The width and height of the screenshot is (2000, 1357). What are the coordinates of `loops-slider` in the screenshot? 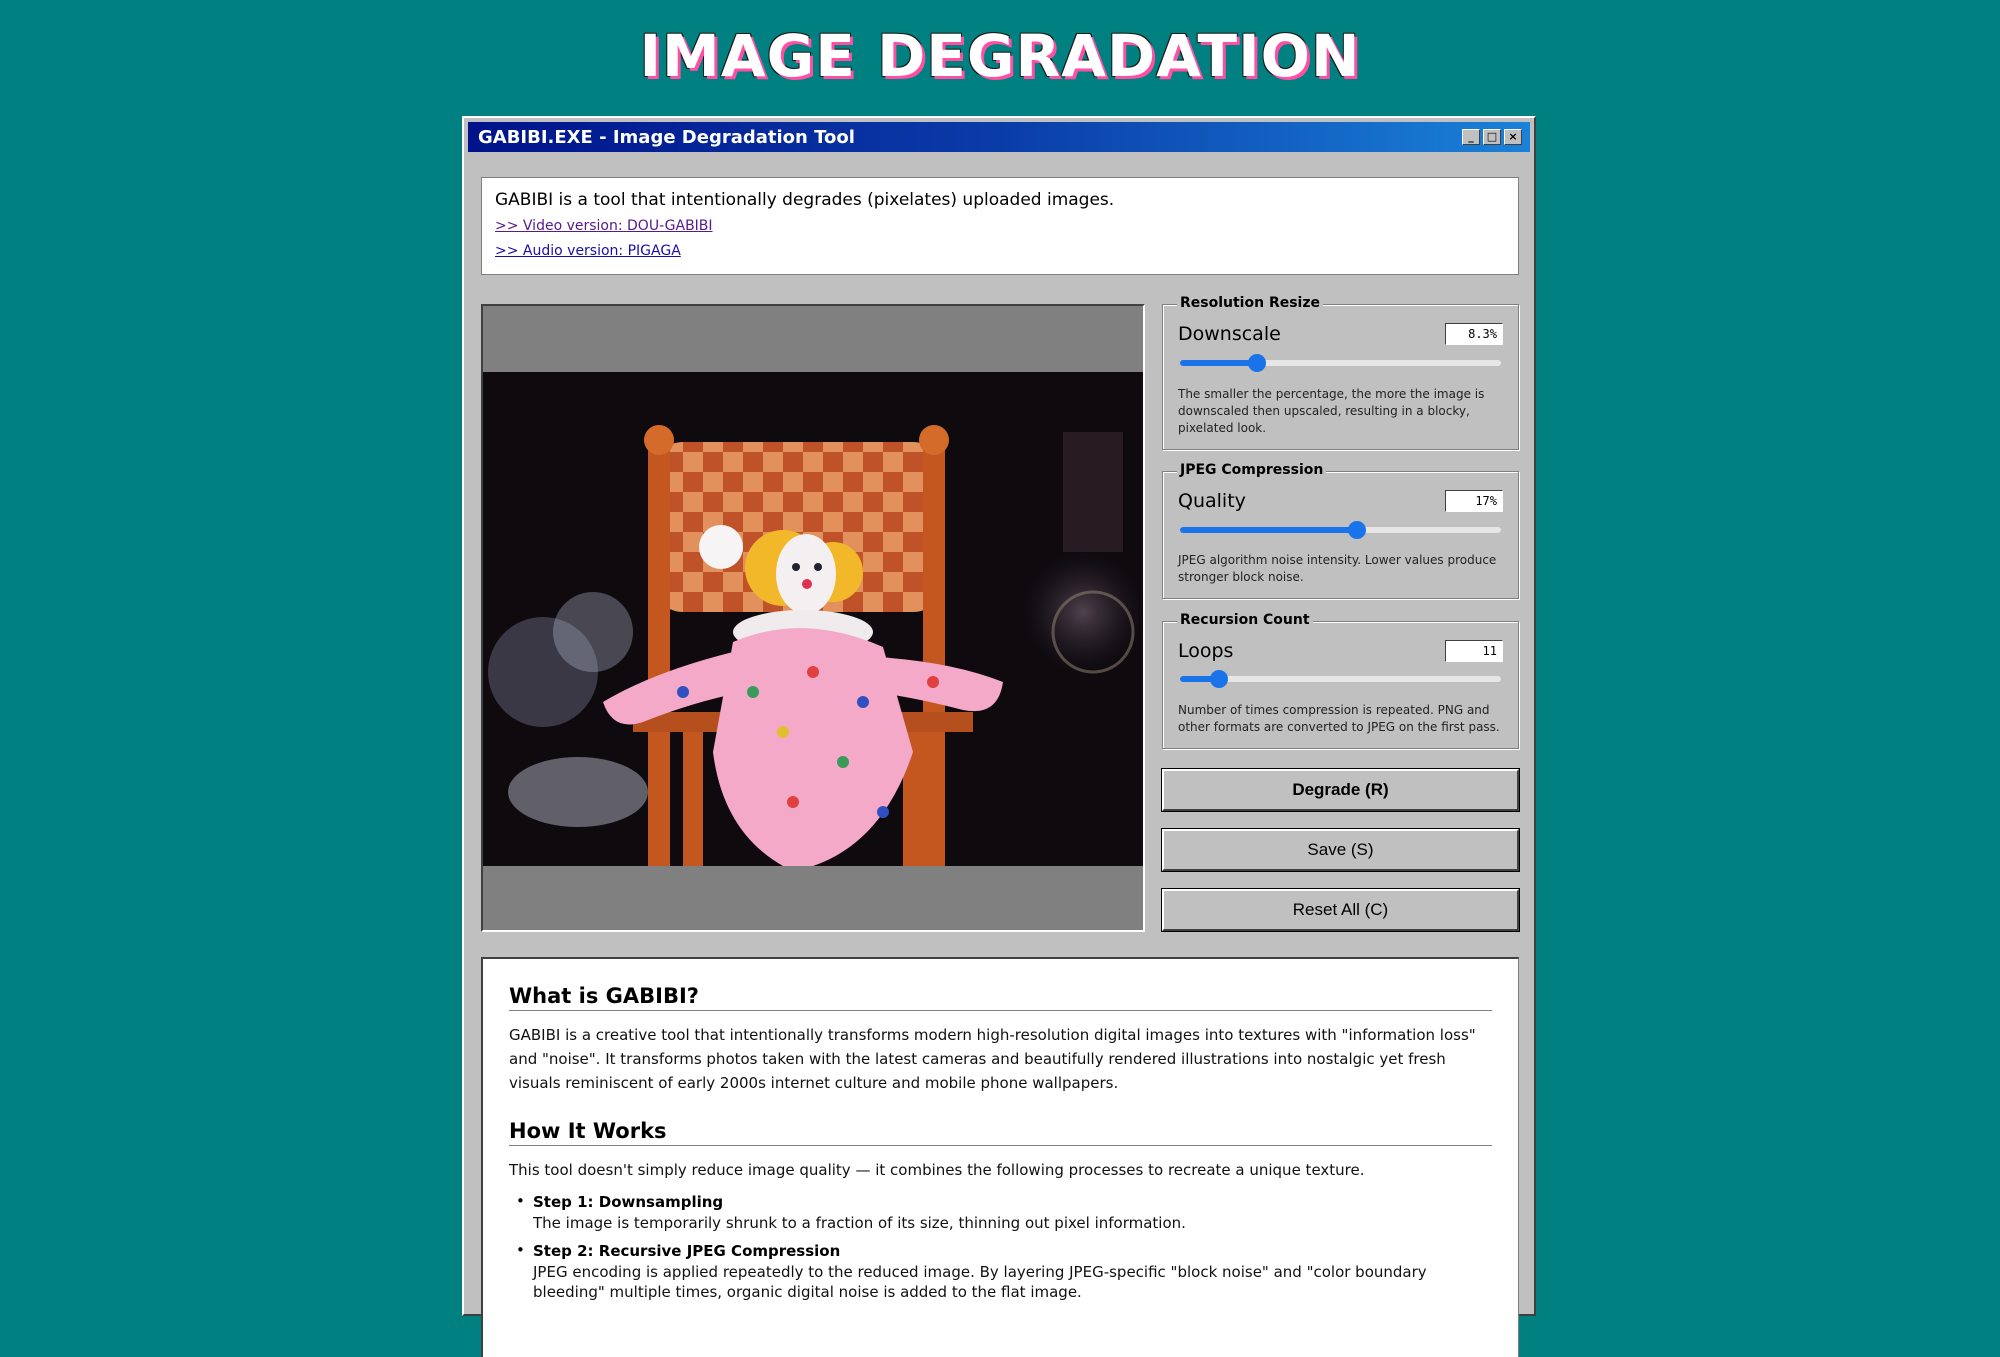 It's located at (1340, 679).